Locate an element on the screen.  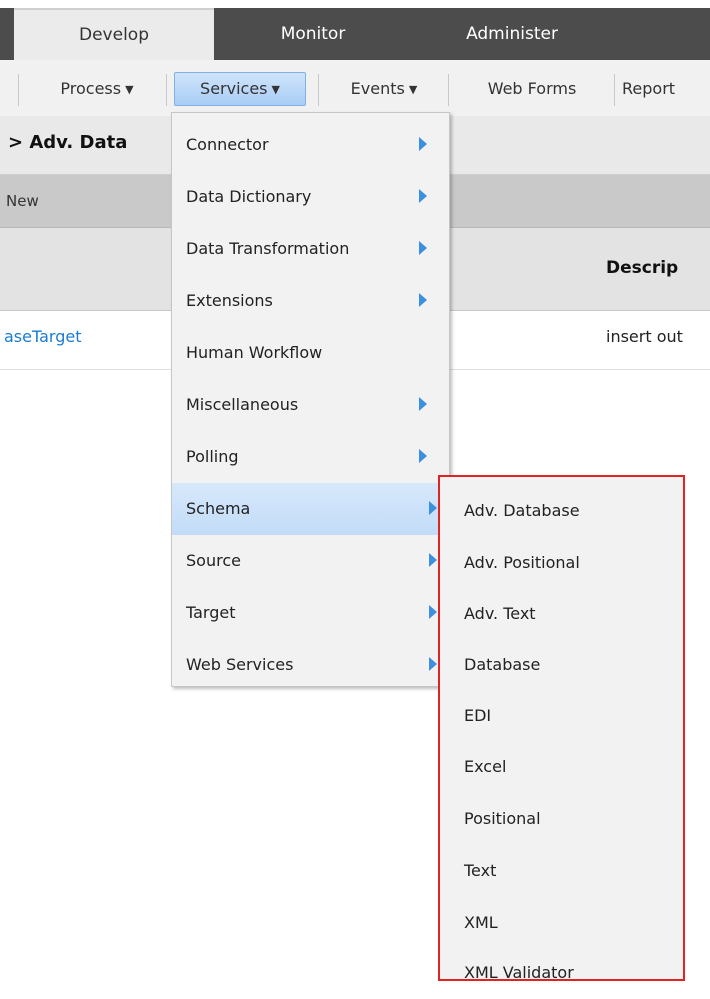
tab-administer: Administer is located at coordinates (512, 34).